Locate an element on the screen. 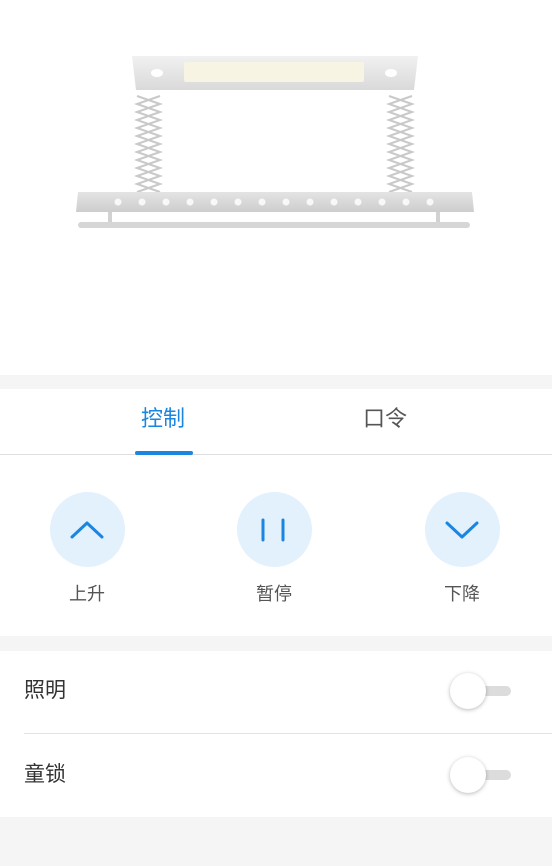  lighting-label: 照明 is located at coordinates (45, 690).